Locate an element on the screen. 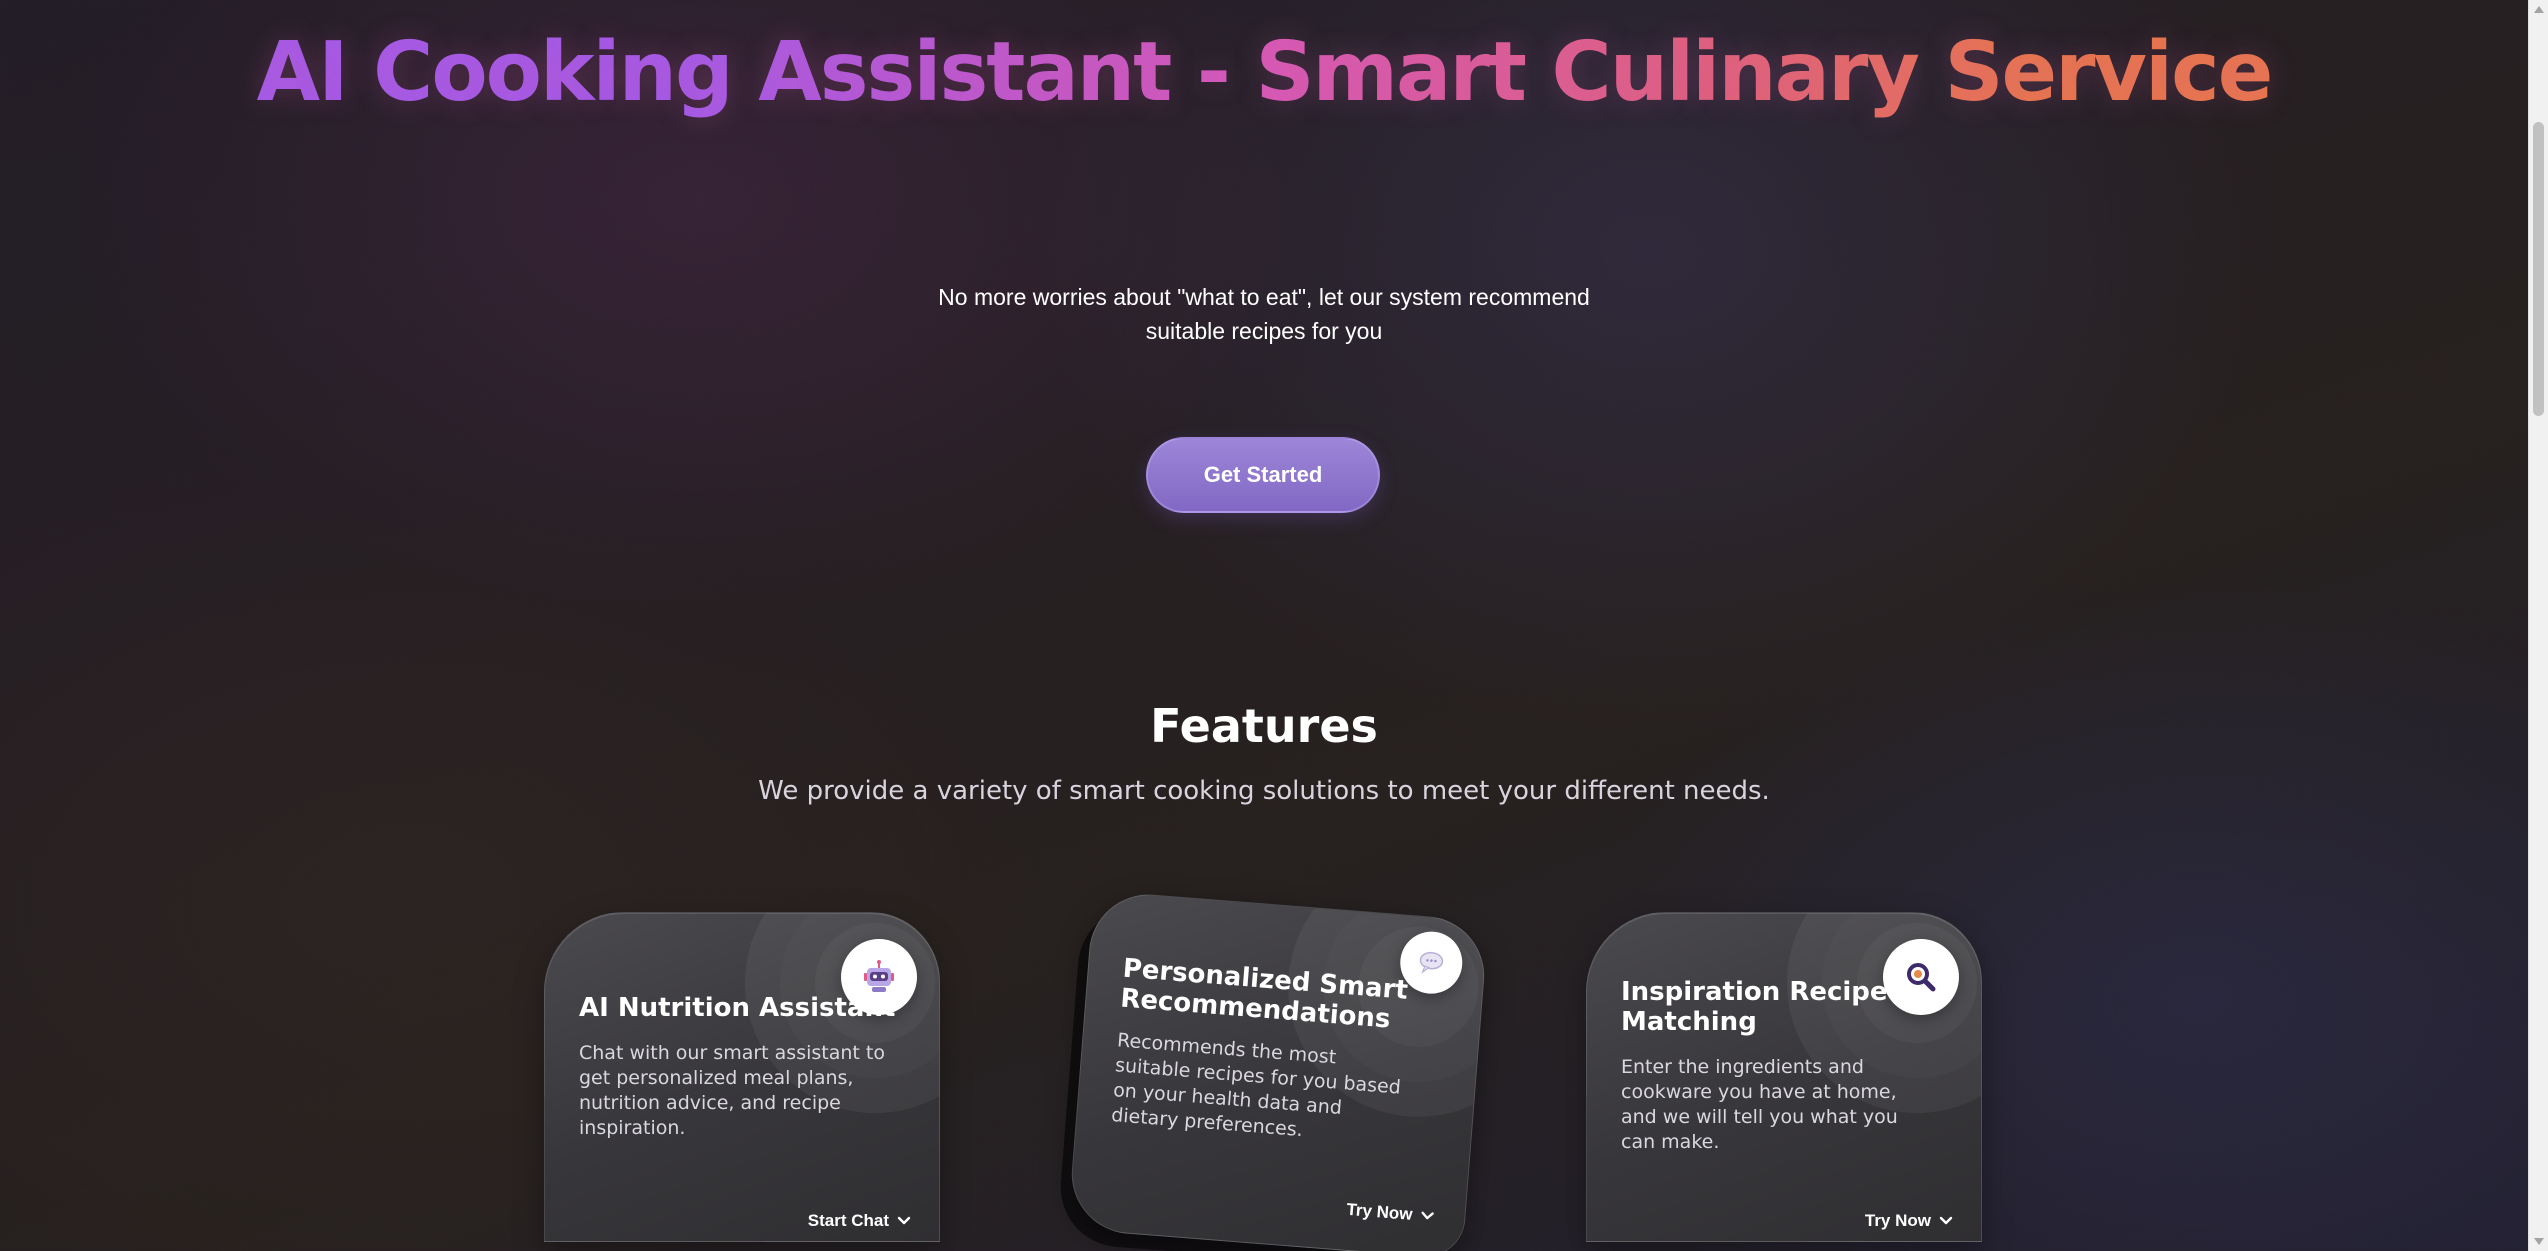 The image size is (2548, 1251). features-title: Features is located at coordinates (1264, 726).